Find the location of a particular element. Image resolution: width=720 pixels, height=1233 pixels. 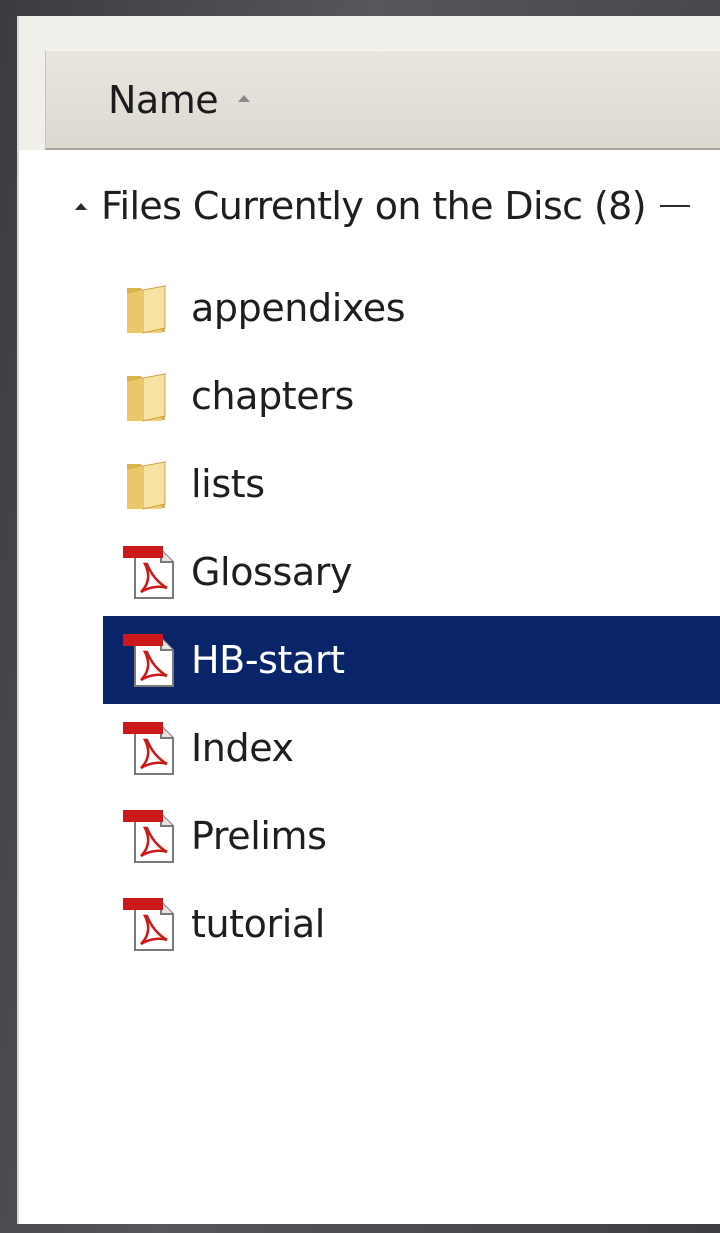

file-row-lists: lists is located at coordinates (411, 484).